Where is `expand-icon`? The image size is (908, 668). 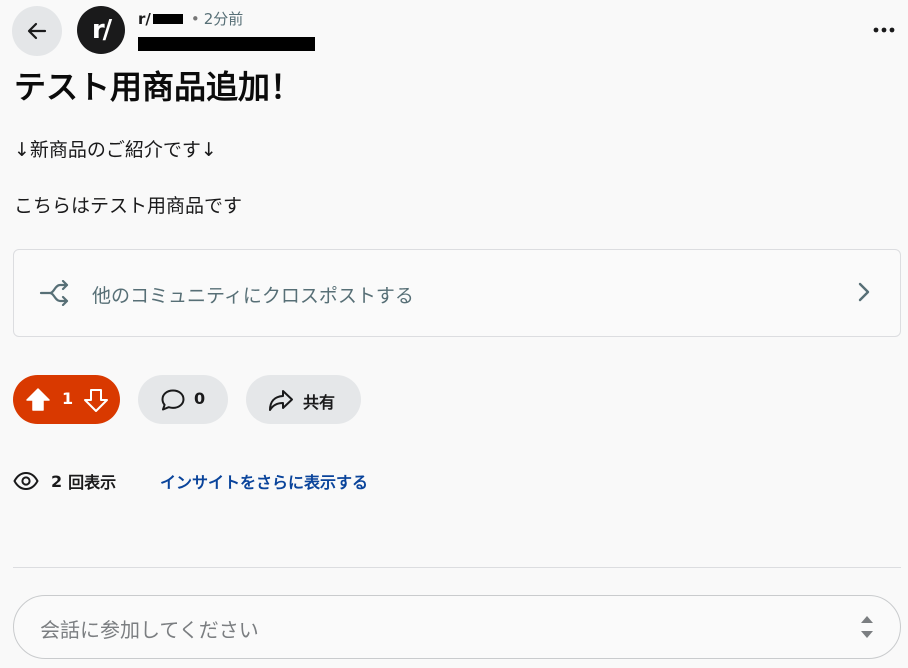 expand-icon is located at coordinates (867, 627).